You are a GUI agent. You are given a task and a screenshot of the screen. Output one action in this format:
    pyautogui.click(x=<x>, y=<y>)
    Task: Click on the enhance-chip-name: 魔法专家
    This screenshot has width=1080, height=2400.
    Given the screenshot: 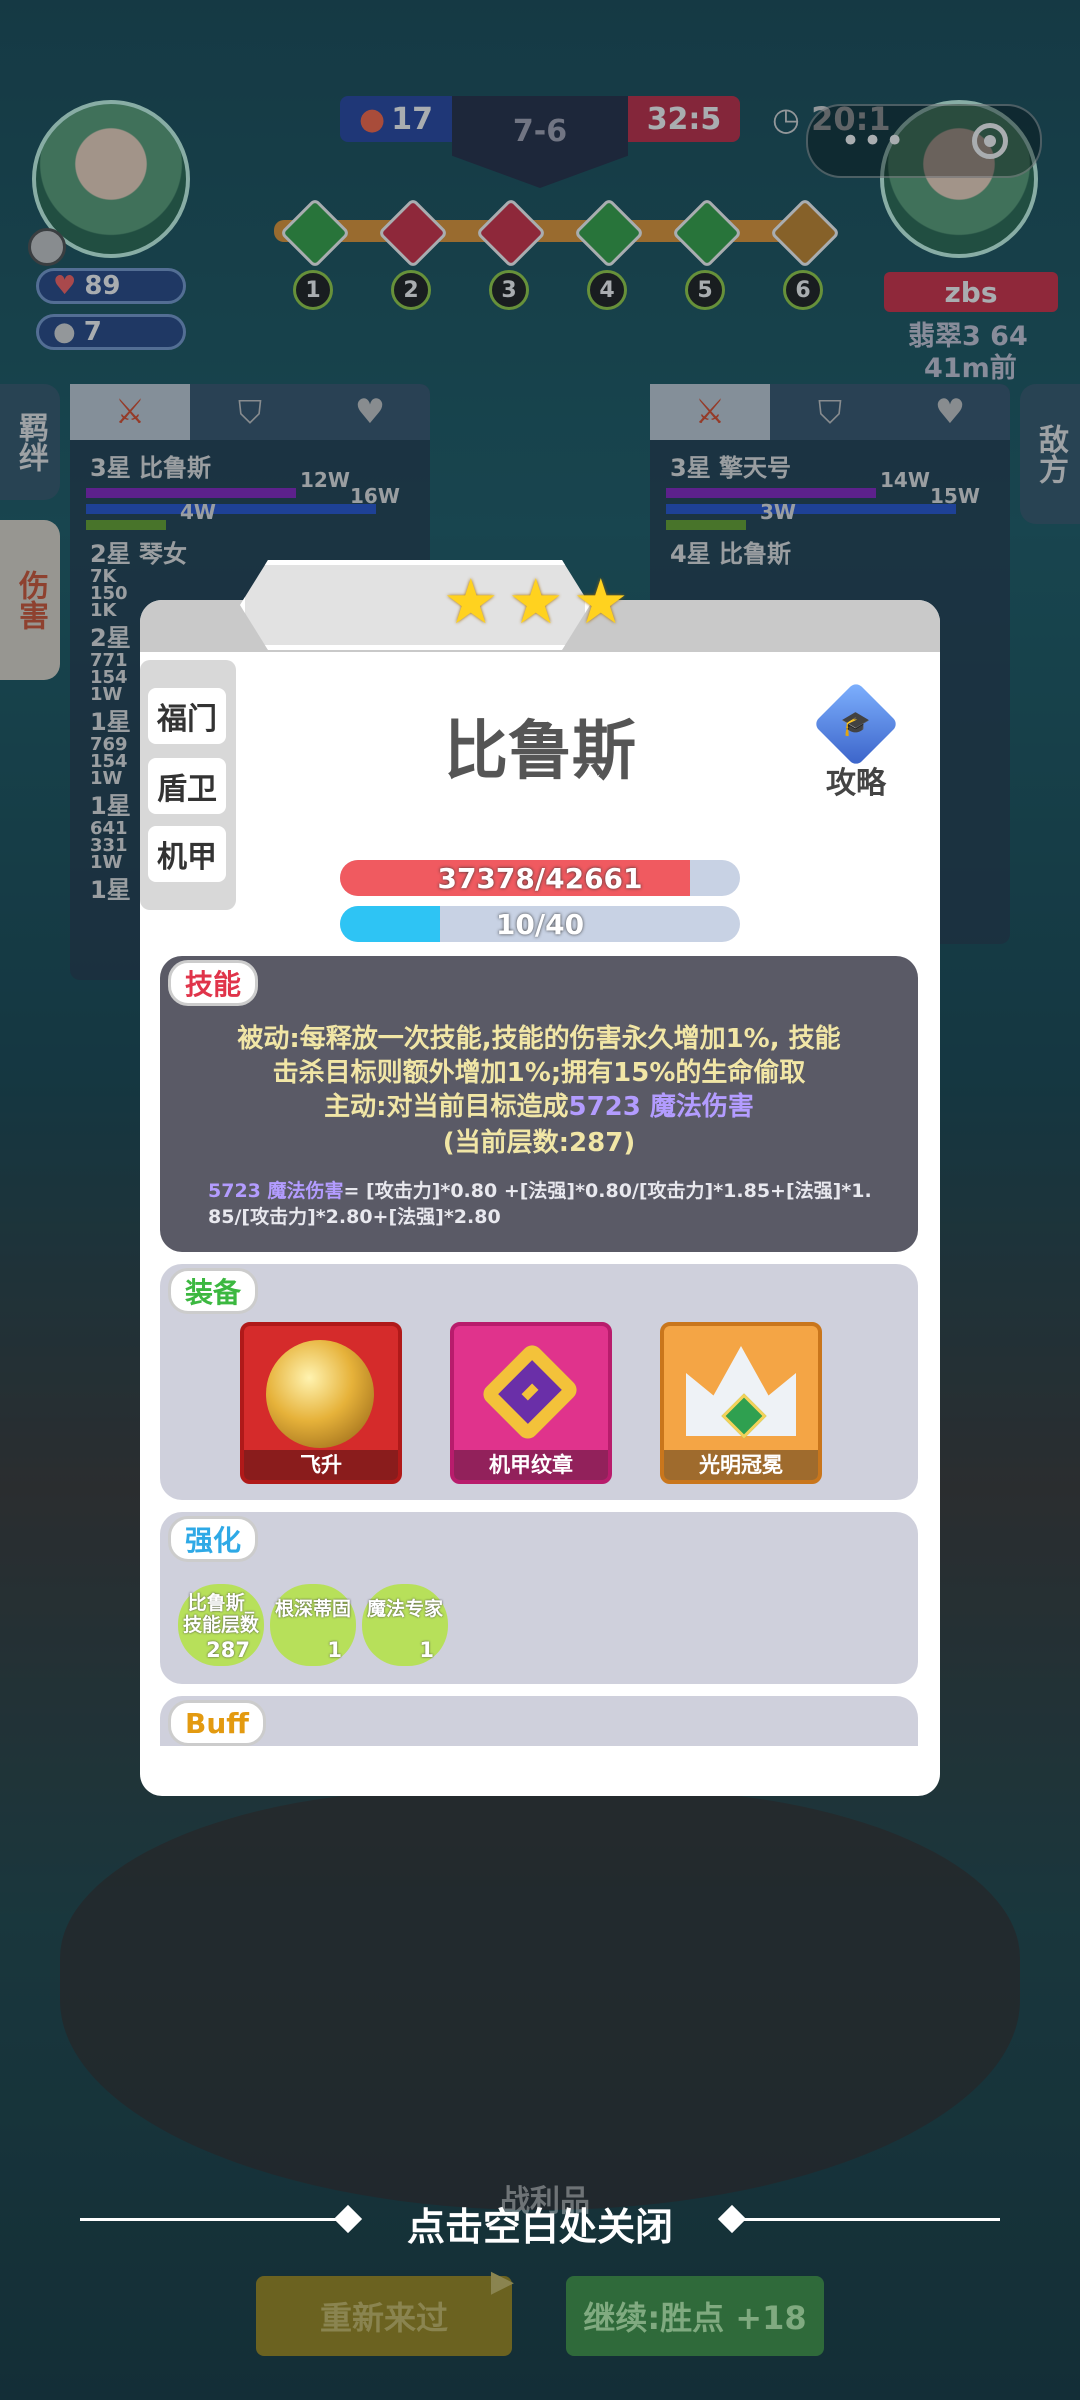 What is the action you would take?
    pyautogui.click(x=404, y=1609)
    